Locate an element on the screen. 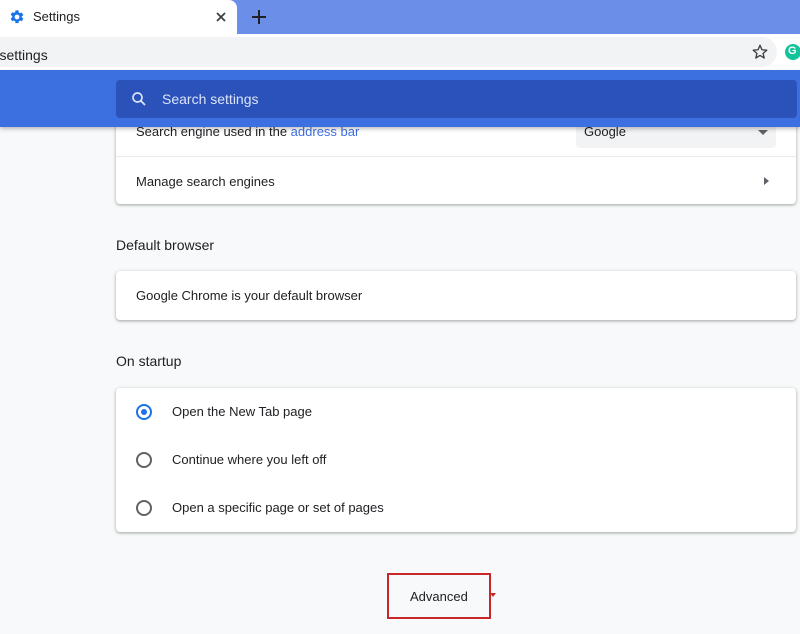  advanced-button: Advanced is located at coordinates (439, 596).